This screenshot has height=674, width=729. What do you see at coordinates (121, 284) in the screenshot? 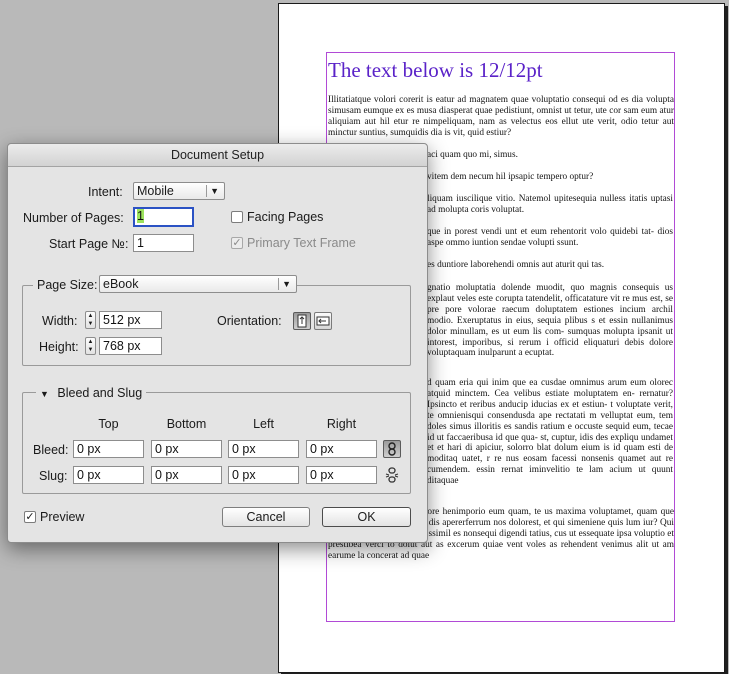
I see `page-size-value: eBook` at bounding box center [121, 284].